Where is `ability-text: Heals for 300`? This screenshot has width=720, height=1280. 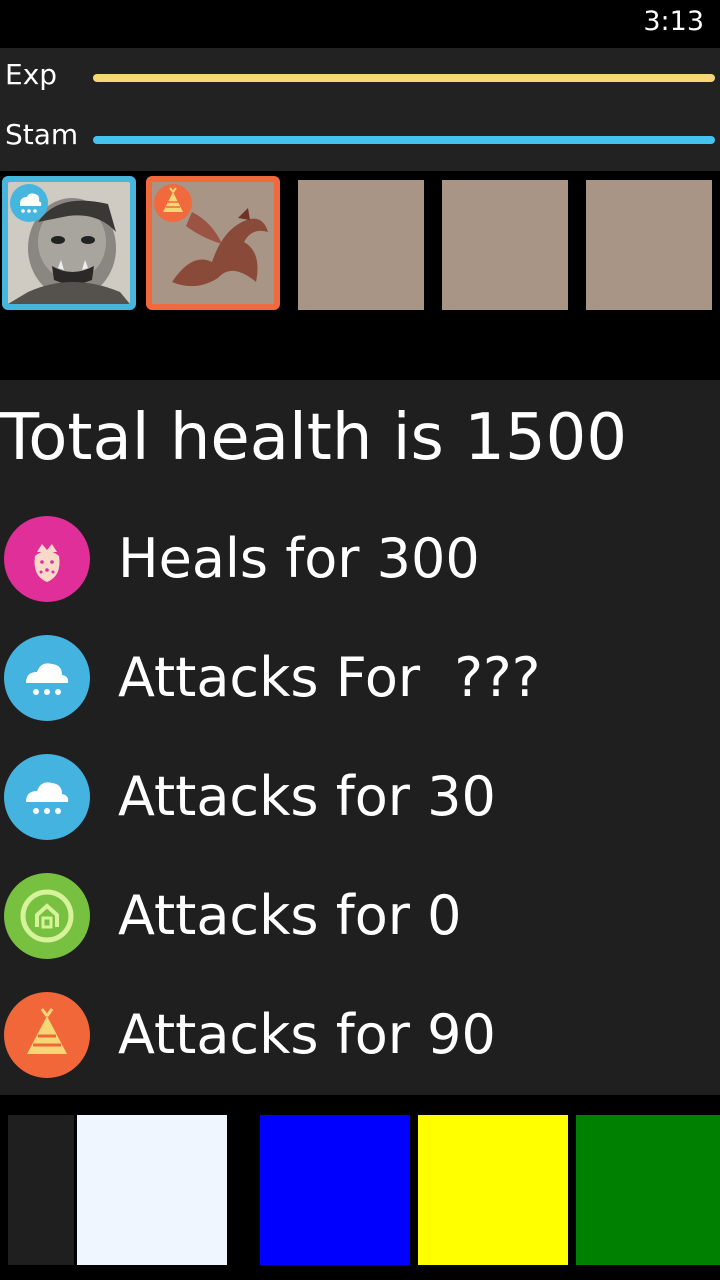 ability-text: Heals for 300 is located at coordinates (299, 558).